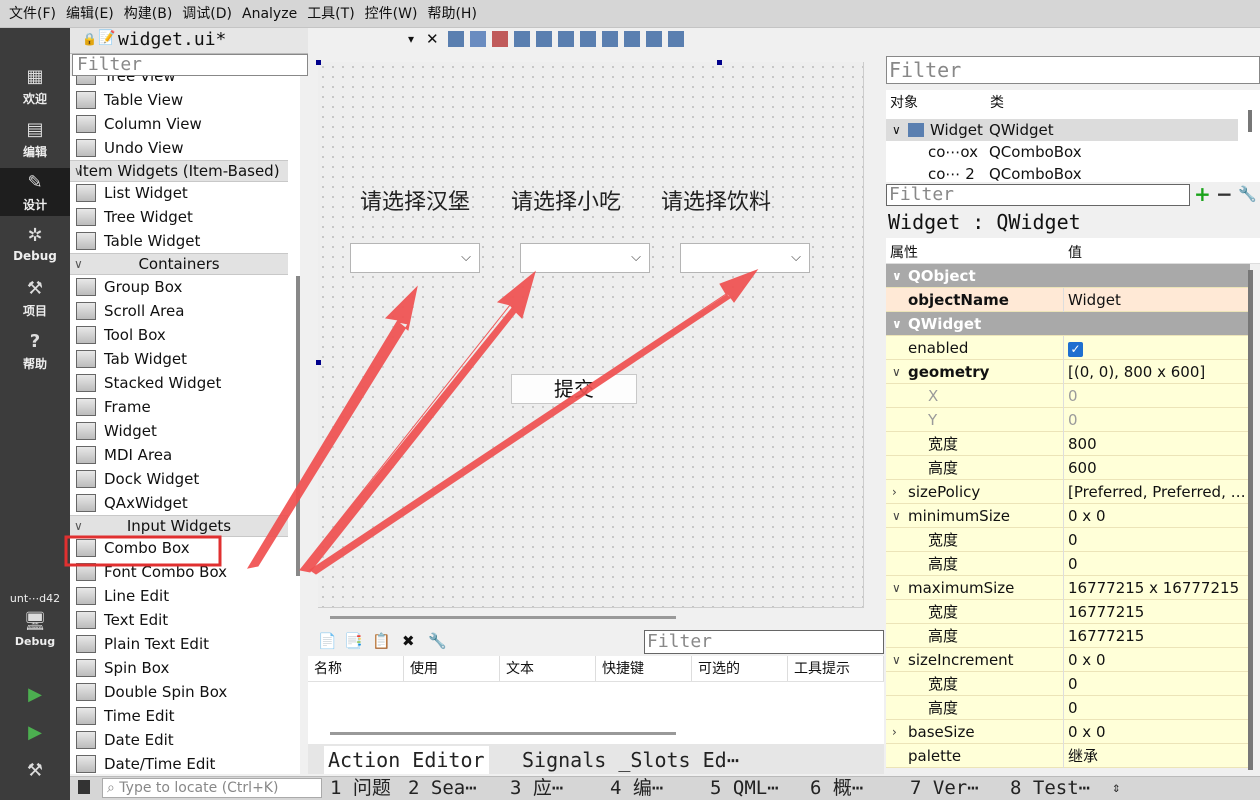  I want to click on edit-buddies-icon, so click(500, 39).